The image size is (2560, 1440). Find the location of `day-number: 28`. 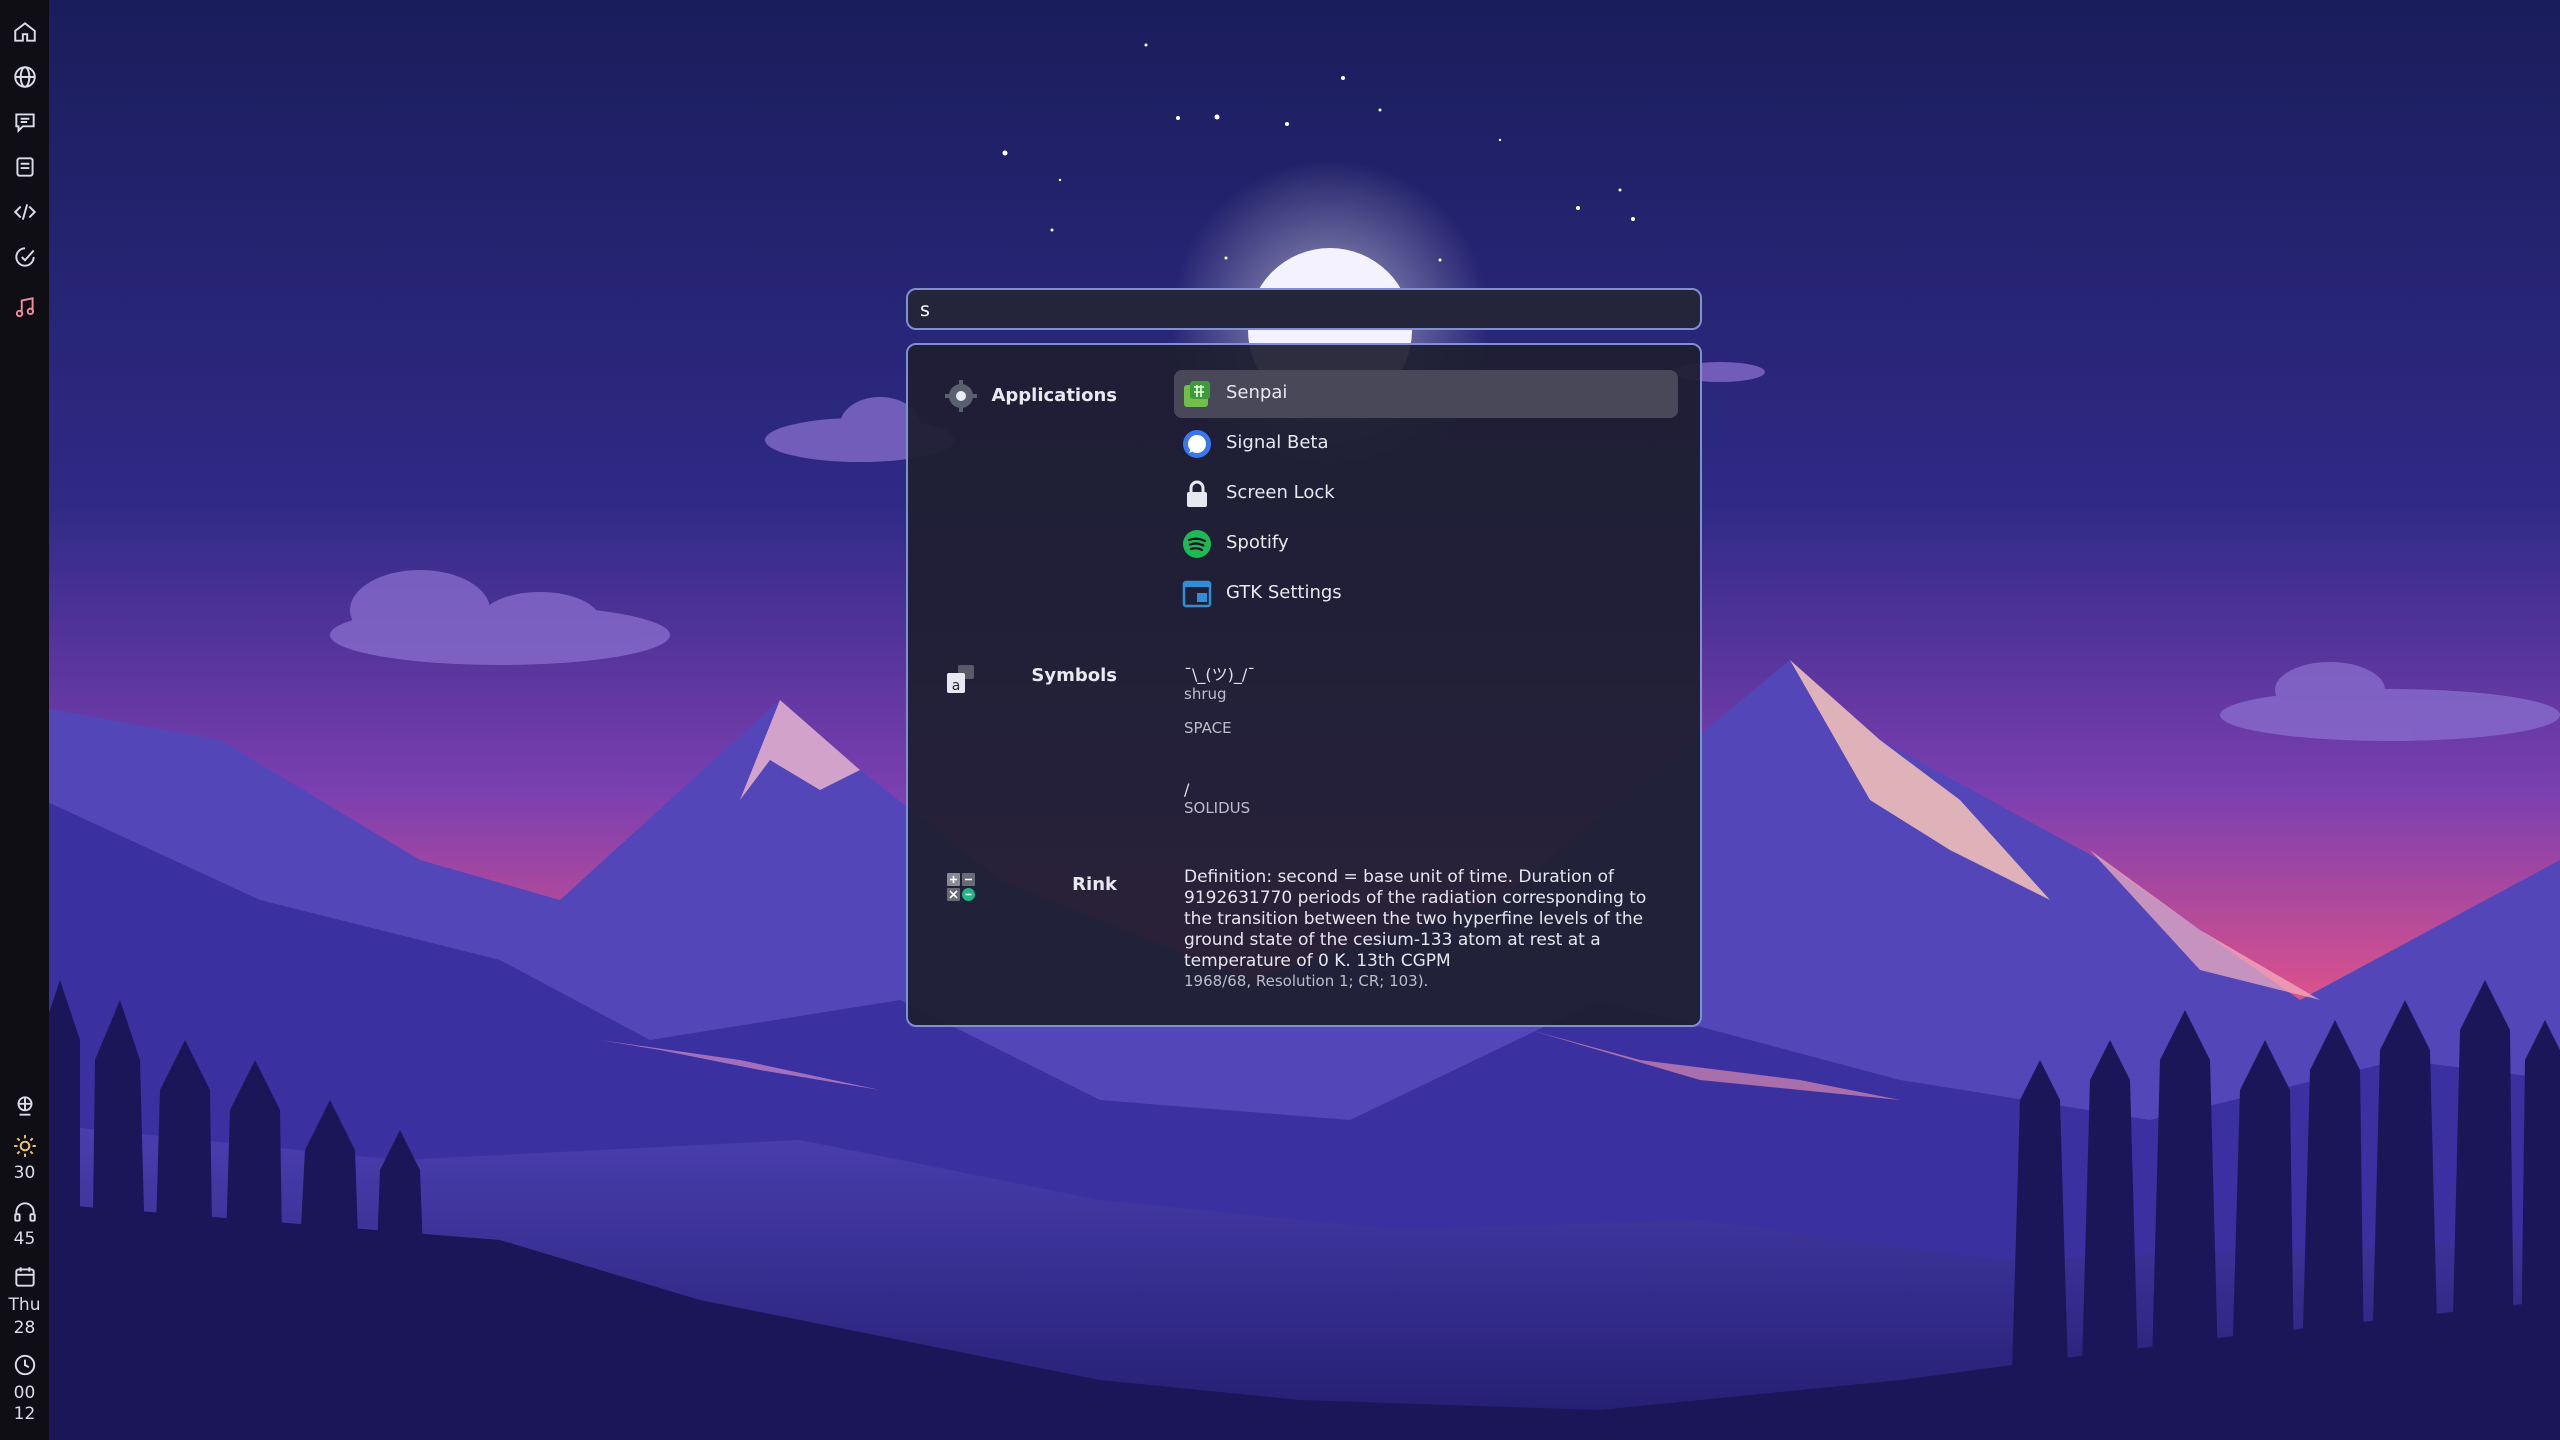

day-number: 28 is located at coordinates (24, 1328).